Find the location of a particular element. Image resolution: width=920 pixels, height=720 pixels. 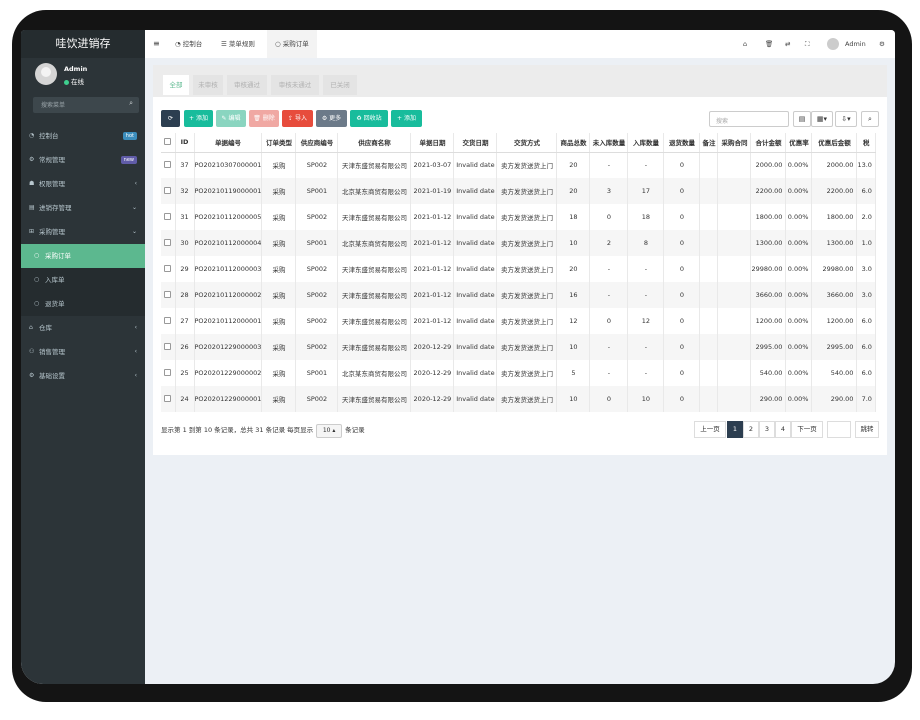

page-size-select: 10 ▴ is located at coordinates (329, 431).